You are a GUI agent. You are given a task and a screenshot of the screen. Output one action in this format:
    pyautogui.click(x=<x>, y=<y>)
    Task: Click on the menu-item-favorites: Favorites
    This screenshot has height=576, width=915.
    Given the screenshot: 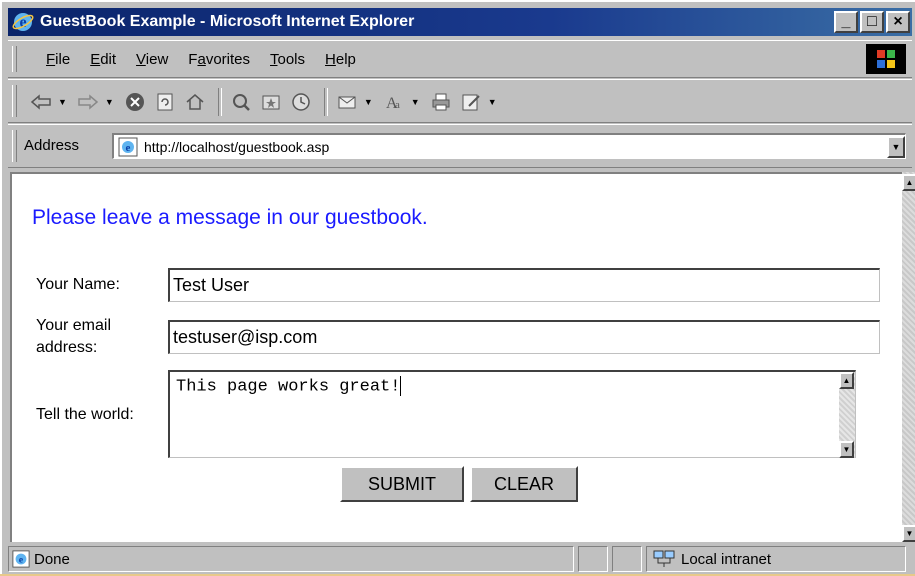 What is the action you would take?
    pyautogui.click(x=219, y=59)
    